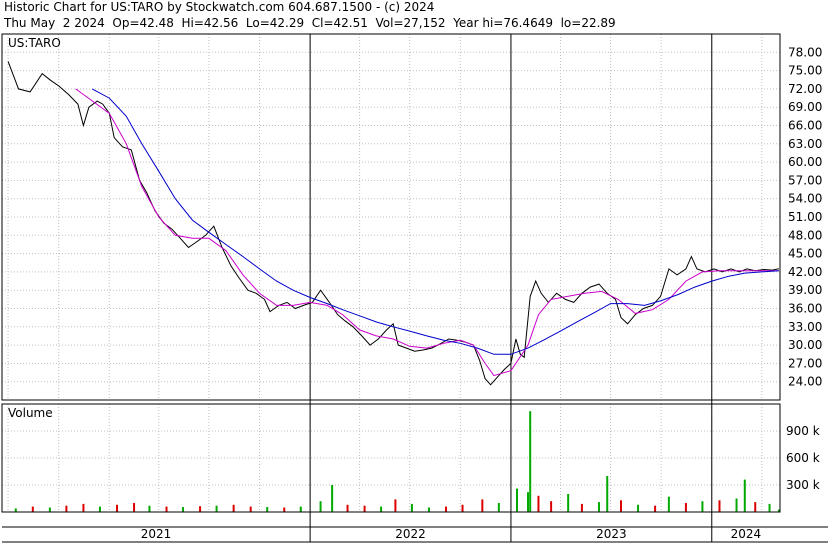 This screenshot has width=830, height=543. I want to click on x-tick-label: 2023, so click(611, 534).